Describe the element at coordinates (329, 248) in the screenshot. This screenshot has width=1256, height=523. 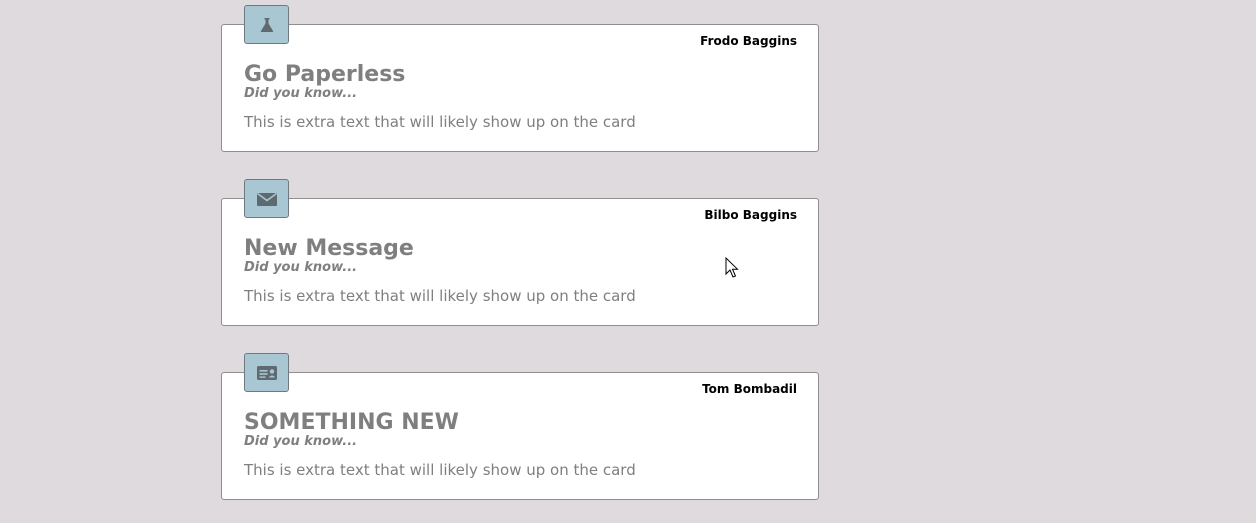
I see `card-title: New Message` at that location.